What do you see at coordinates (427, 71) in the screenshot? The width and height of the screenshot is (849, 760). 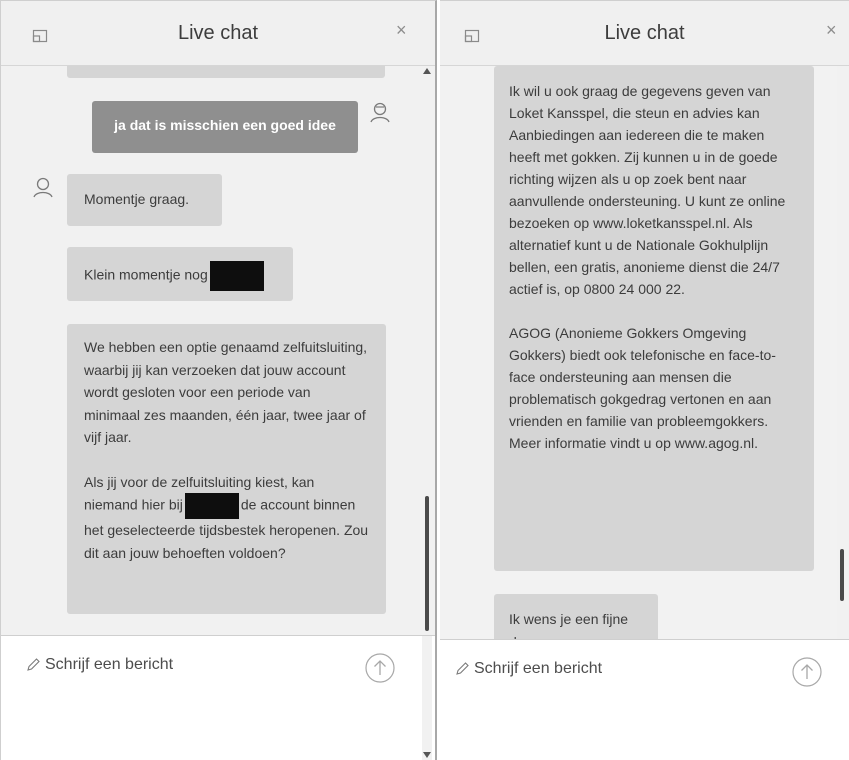 I see `scroll-up-arrow-icon` at bounding box center [427, 71].